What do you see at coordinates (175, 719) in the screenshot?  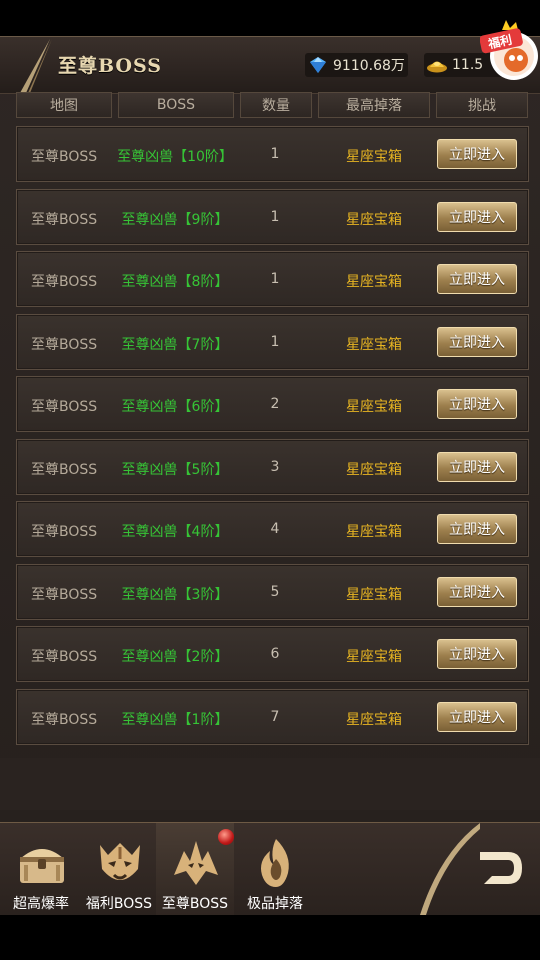 I see `row-boss-name: 至尊凶兽【1阶】` at bounding box center [175, 719].